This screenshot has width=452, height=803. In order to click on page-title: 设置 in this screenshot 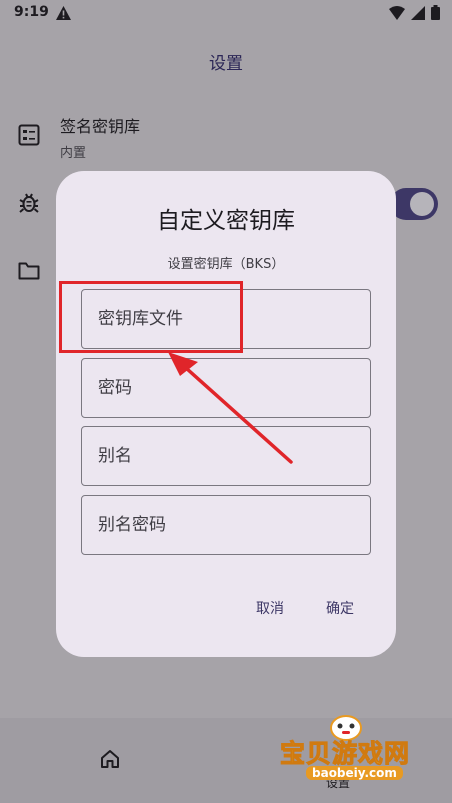, I will do `click(226, 64)`.